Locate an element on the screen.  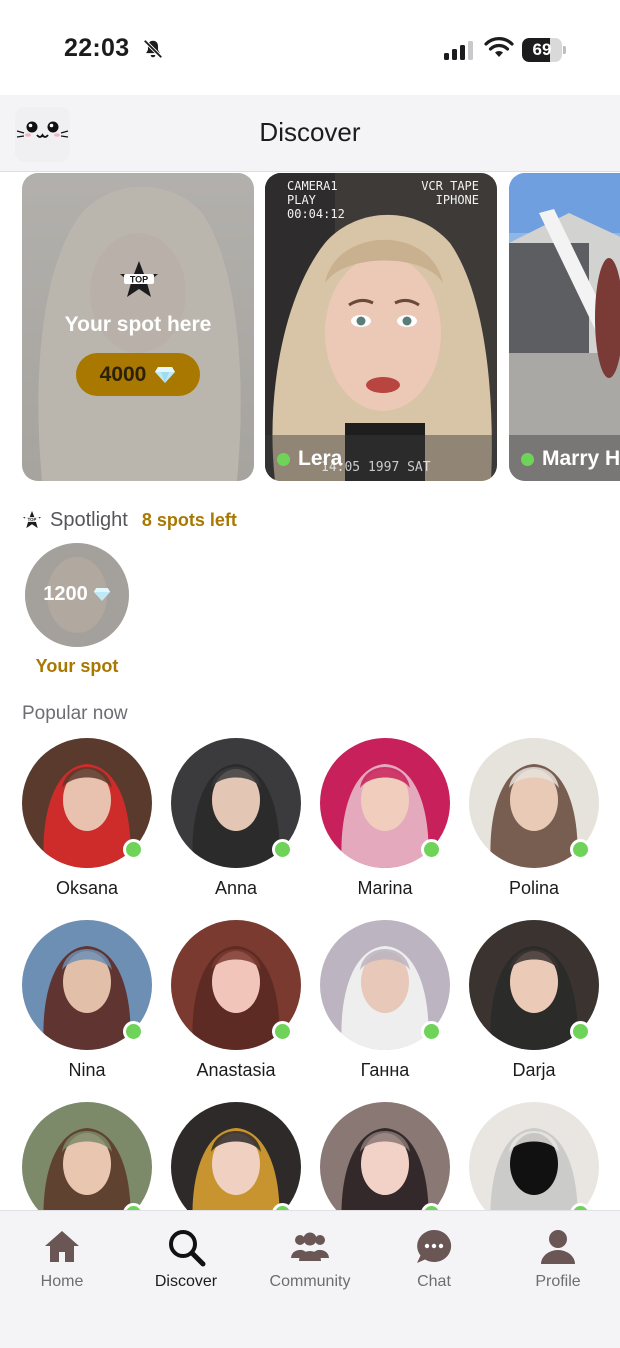
promo-spot-card: TOP Your spot here 4000 is located at coordinates (138, 327).